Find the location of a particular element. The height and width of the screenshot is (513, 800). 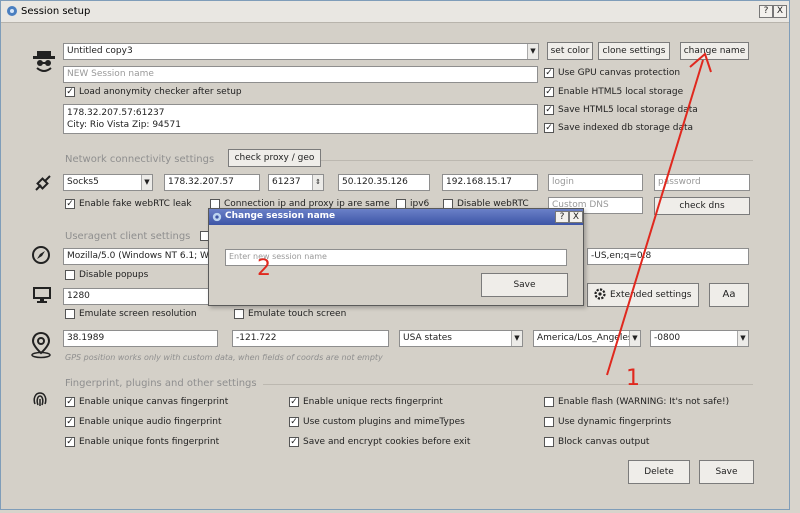

annotation-number-two: 2 is located at coordinates (264, 268).